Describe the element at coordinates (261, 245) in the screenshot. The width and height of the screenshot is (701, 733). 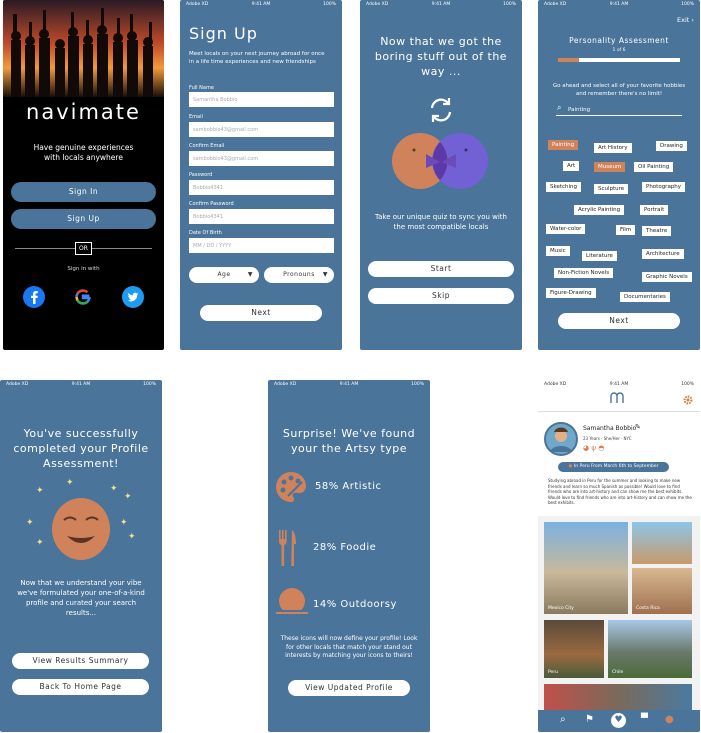
I see `dob-field: MM / DD / YYYY` at that location.